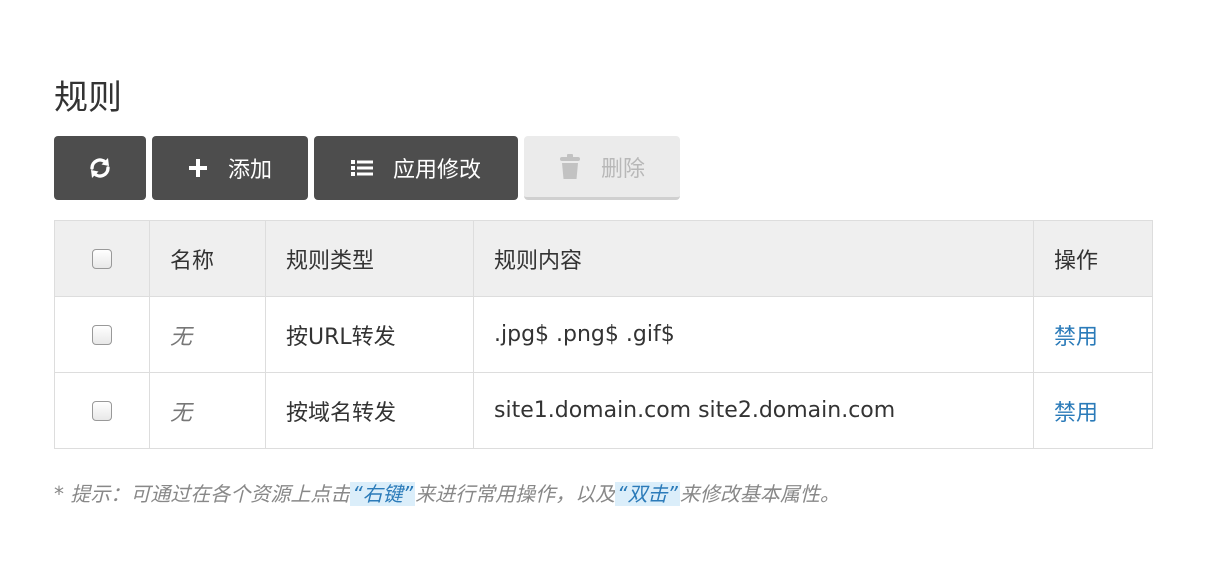 This screenshot has height=588, width=1210. I want to click on hint-suffix: 来修改基本属性。, so click(759, 494).